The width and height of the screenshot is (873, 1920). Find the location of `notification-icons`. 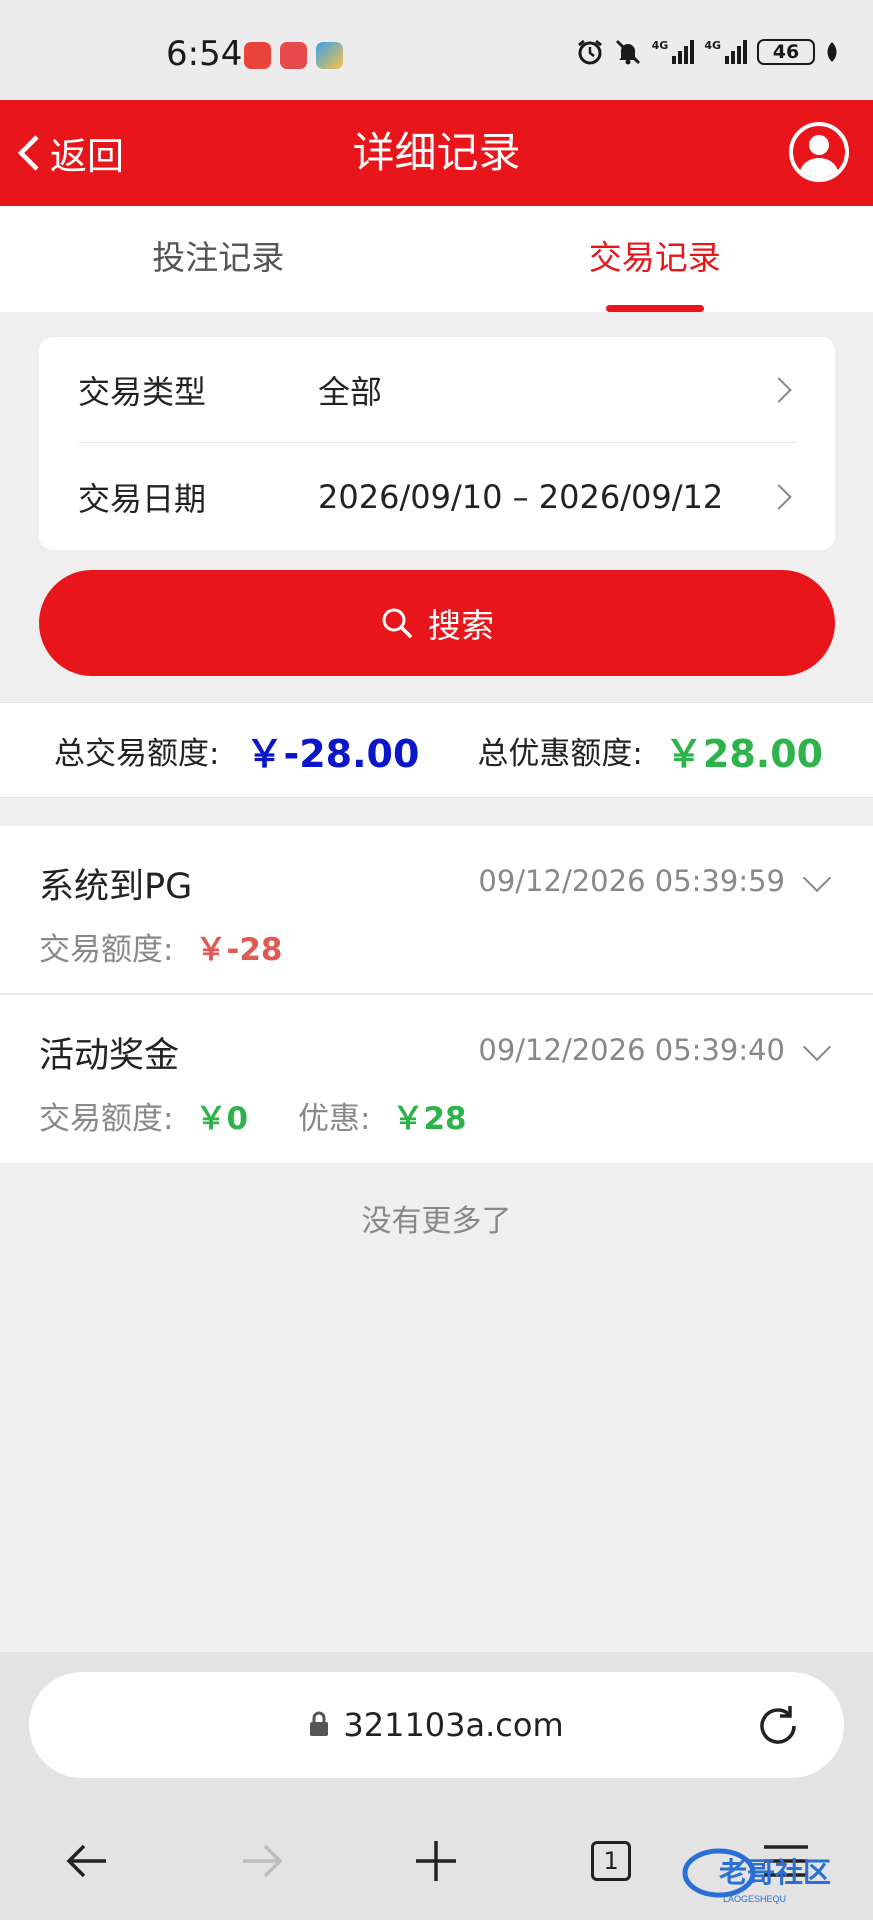

notification-icons is located at coordinates (293, 55).